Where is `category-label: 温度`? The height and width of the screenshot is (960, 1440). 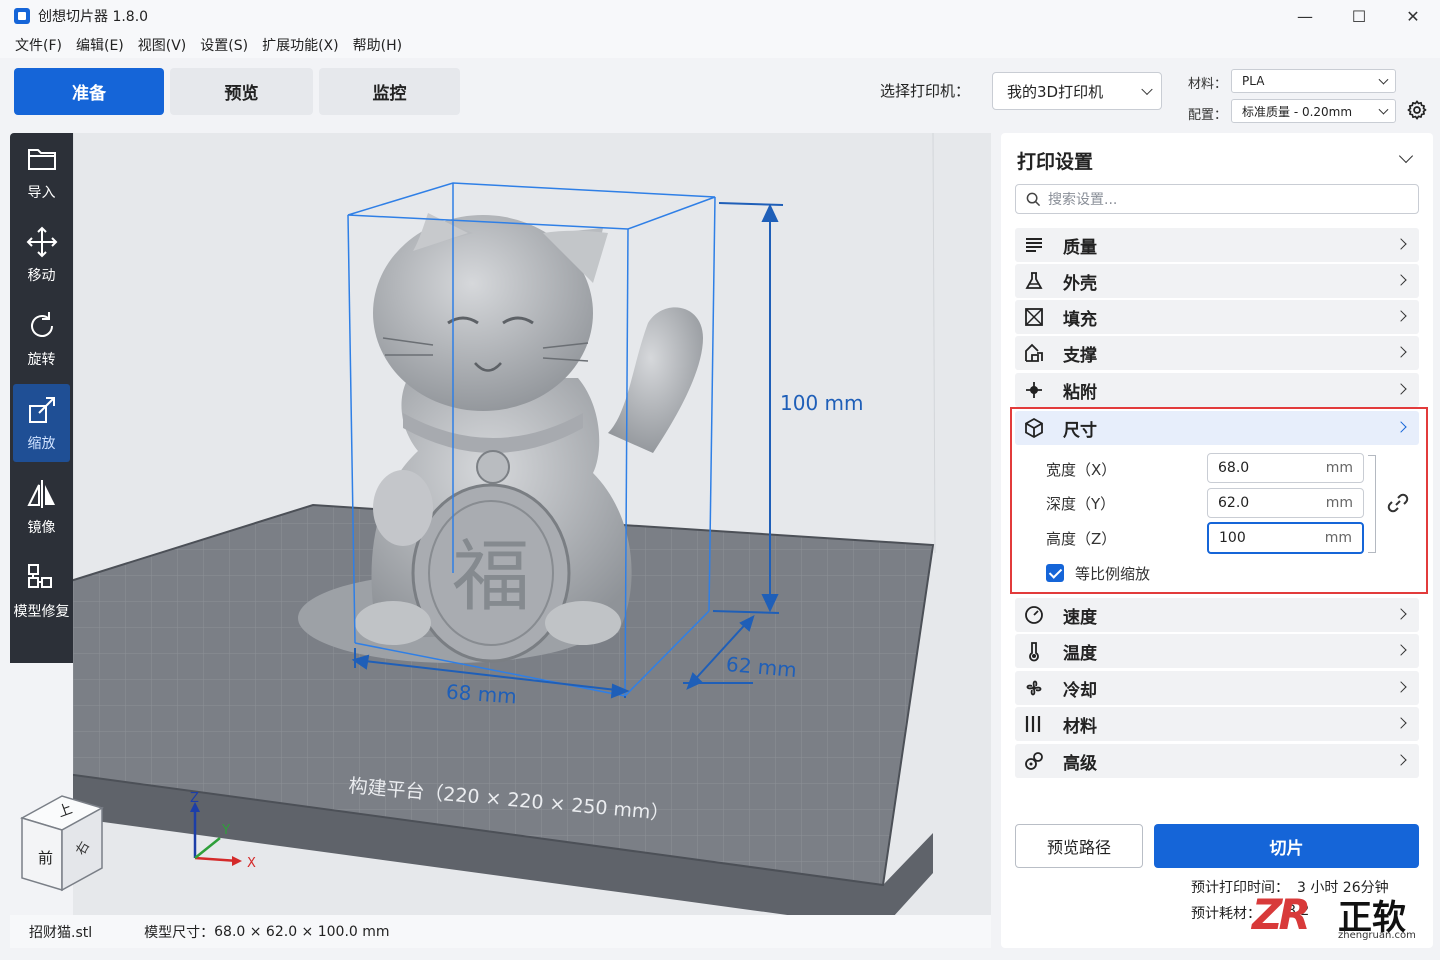
category-label: 温度 is located at coordinates (1080, 653).